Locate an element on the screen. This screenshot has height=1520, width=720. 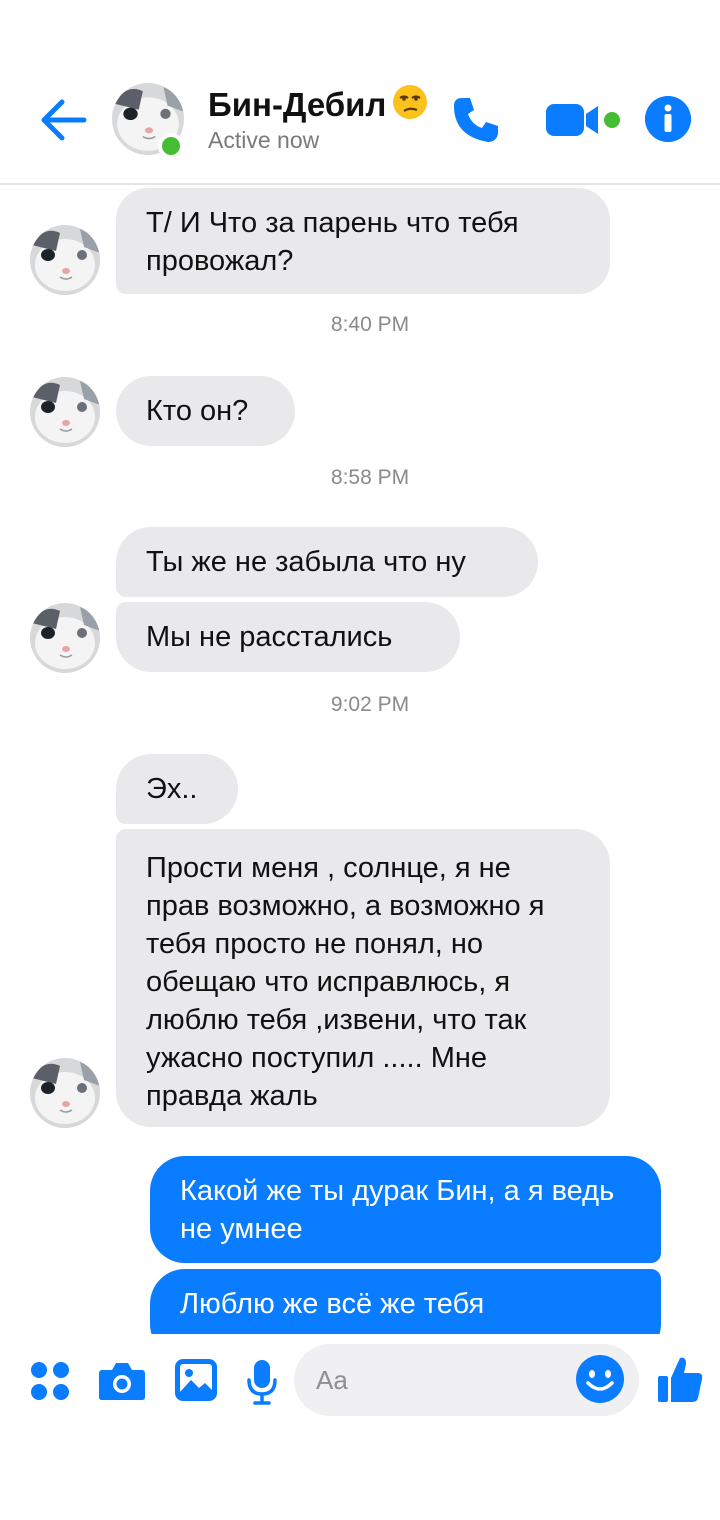
message-bubble-sent: Какой же ты дурак Бин, а я ведь не умнее is located at coordinates (405, 1209).